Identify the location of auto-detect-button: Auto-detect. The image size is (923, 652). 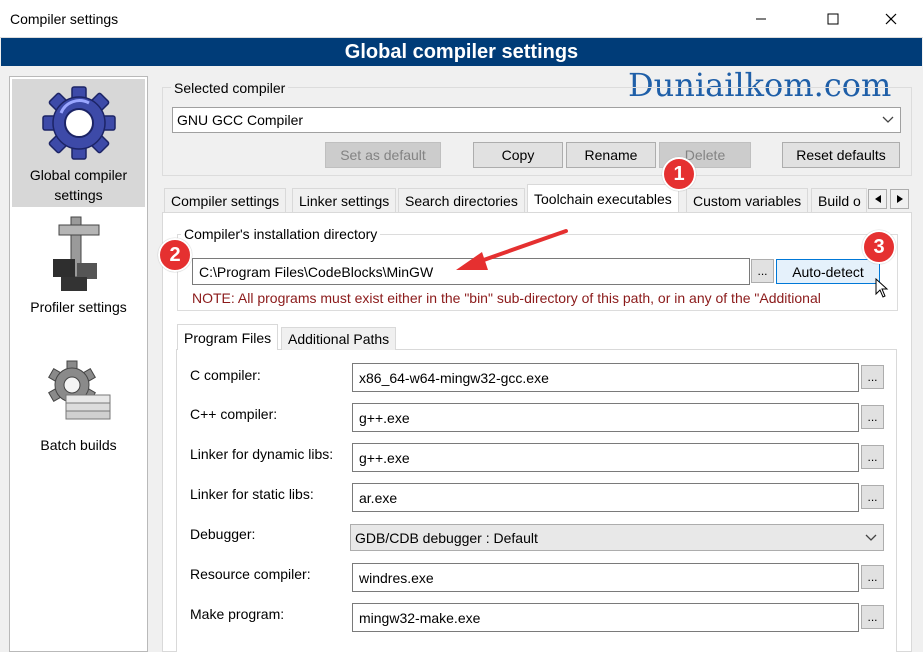
(828, 271).